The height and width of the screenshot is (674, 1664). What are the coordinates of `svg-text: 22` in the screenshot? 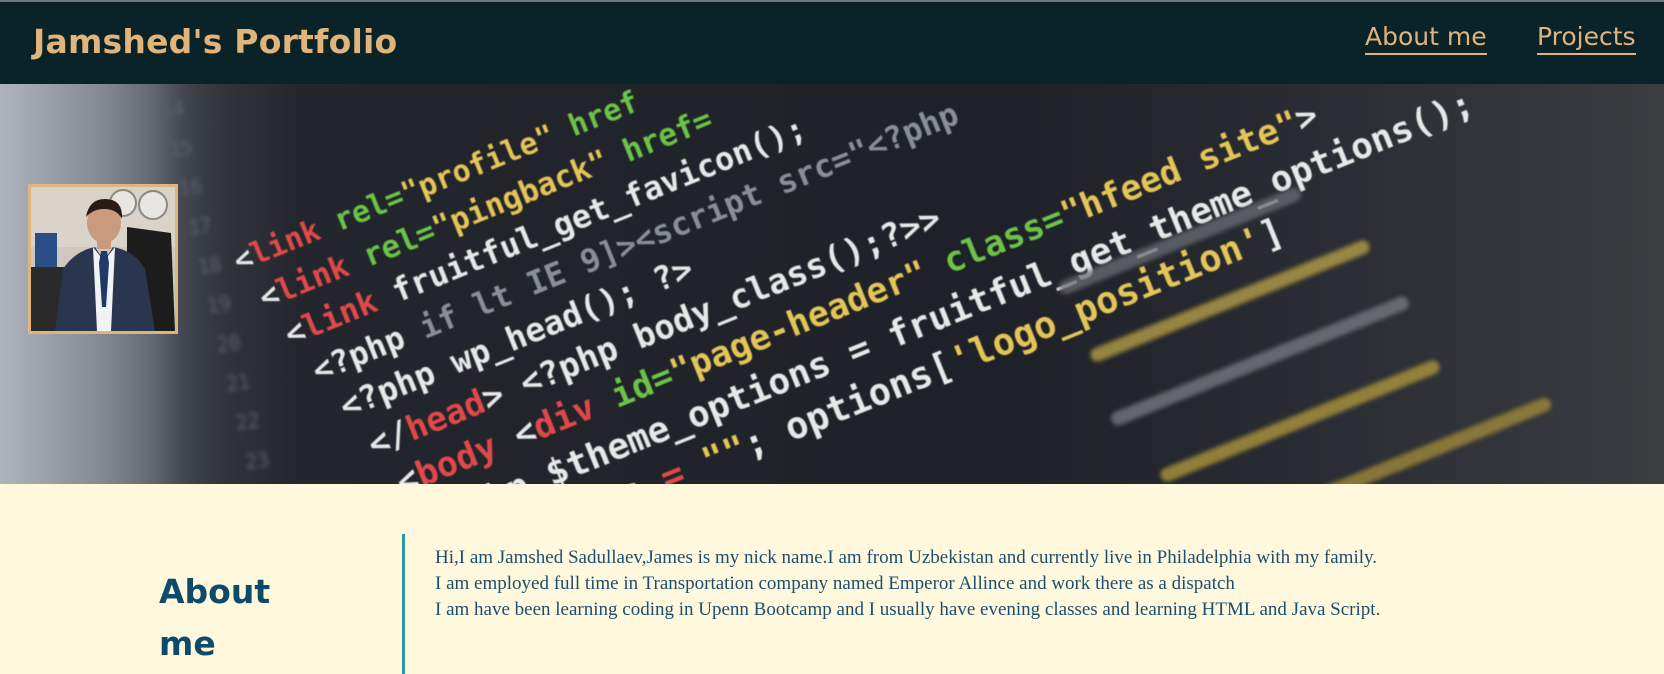 It's located at (247, 421).